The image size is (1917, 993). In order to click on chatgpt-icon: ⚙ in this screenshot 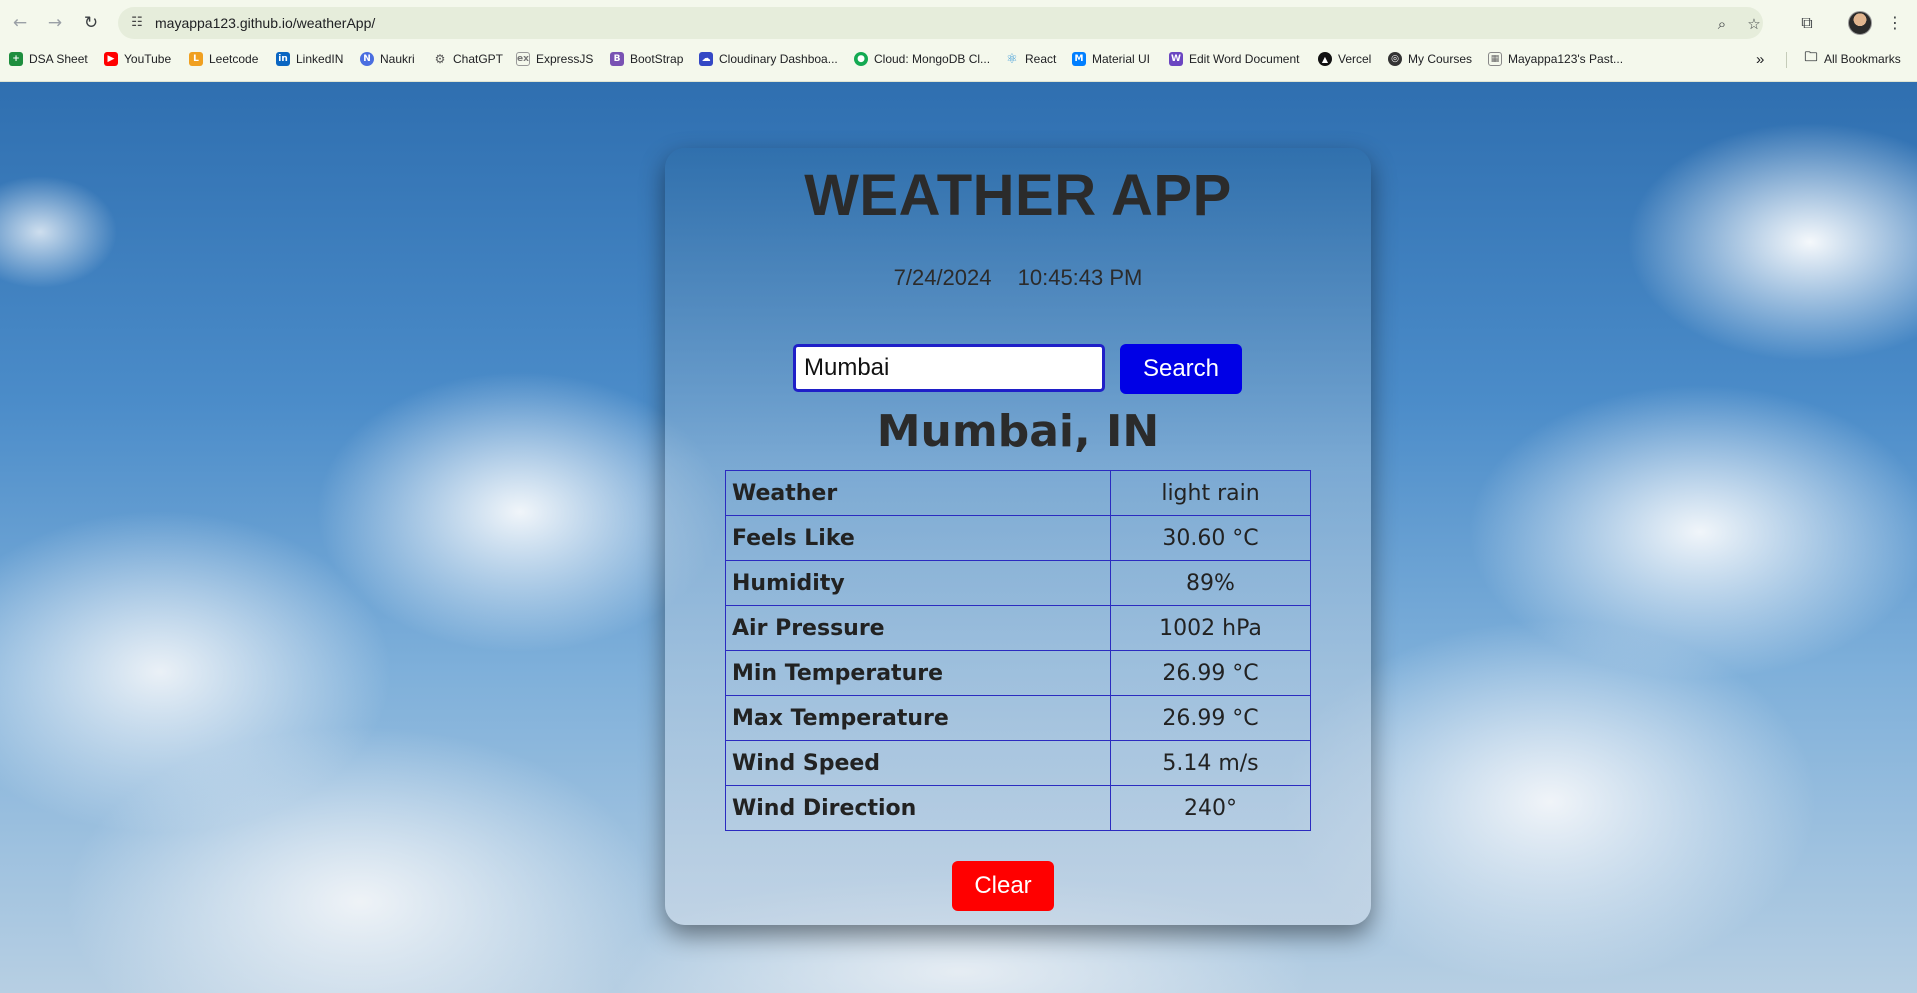, I will do `click(440, 59)`.